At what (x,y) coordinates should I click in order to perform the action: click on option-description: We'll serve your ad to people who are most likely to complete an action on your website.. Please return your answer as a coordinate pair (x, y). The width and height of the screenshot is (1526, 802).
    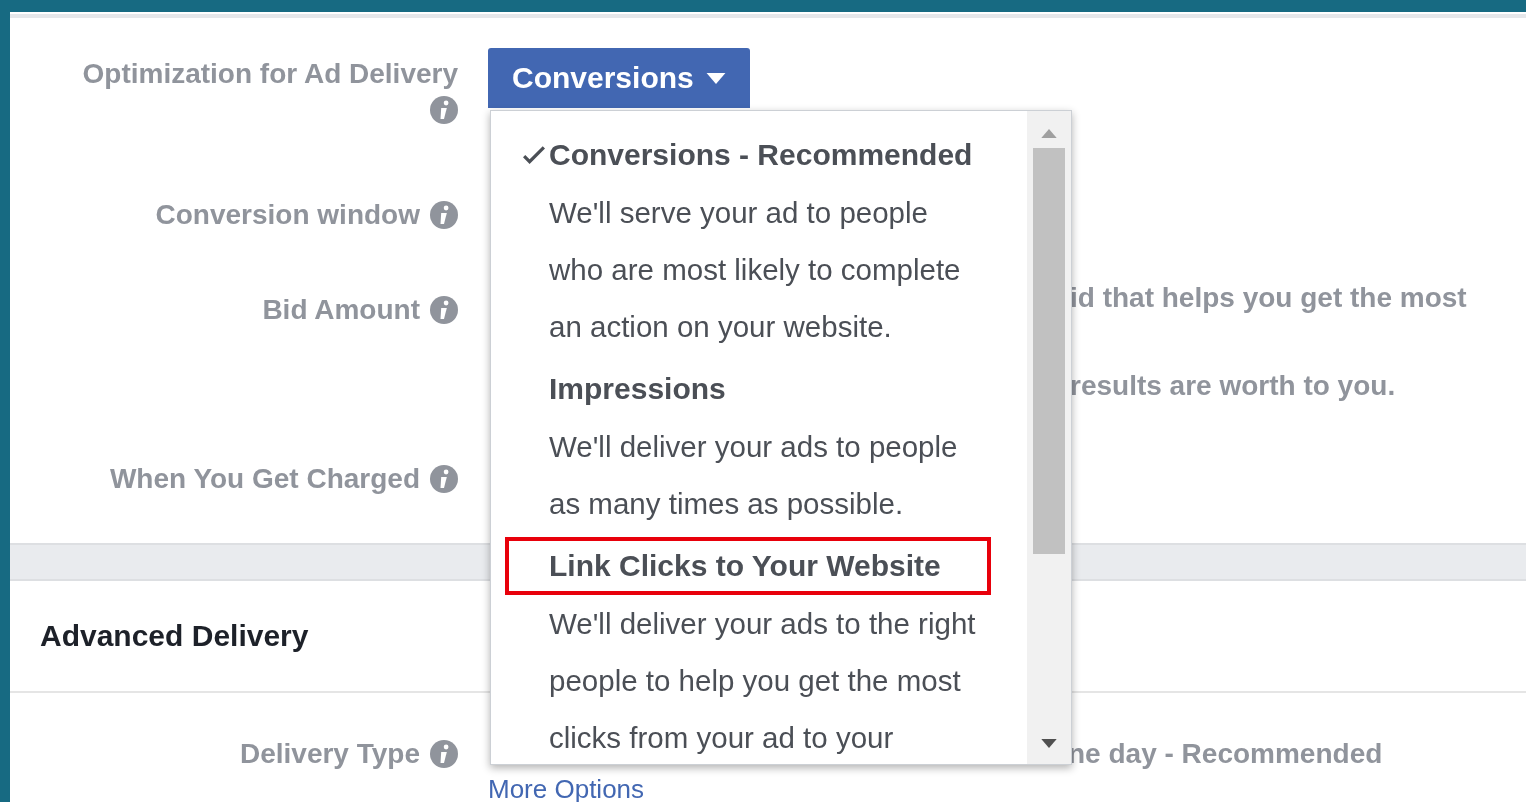
    Looking at the image, I should click on (755, 270).